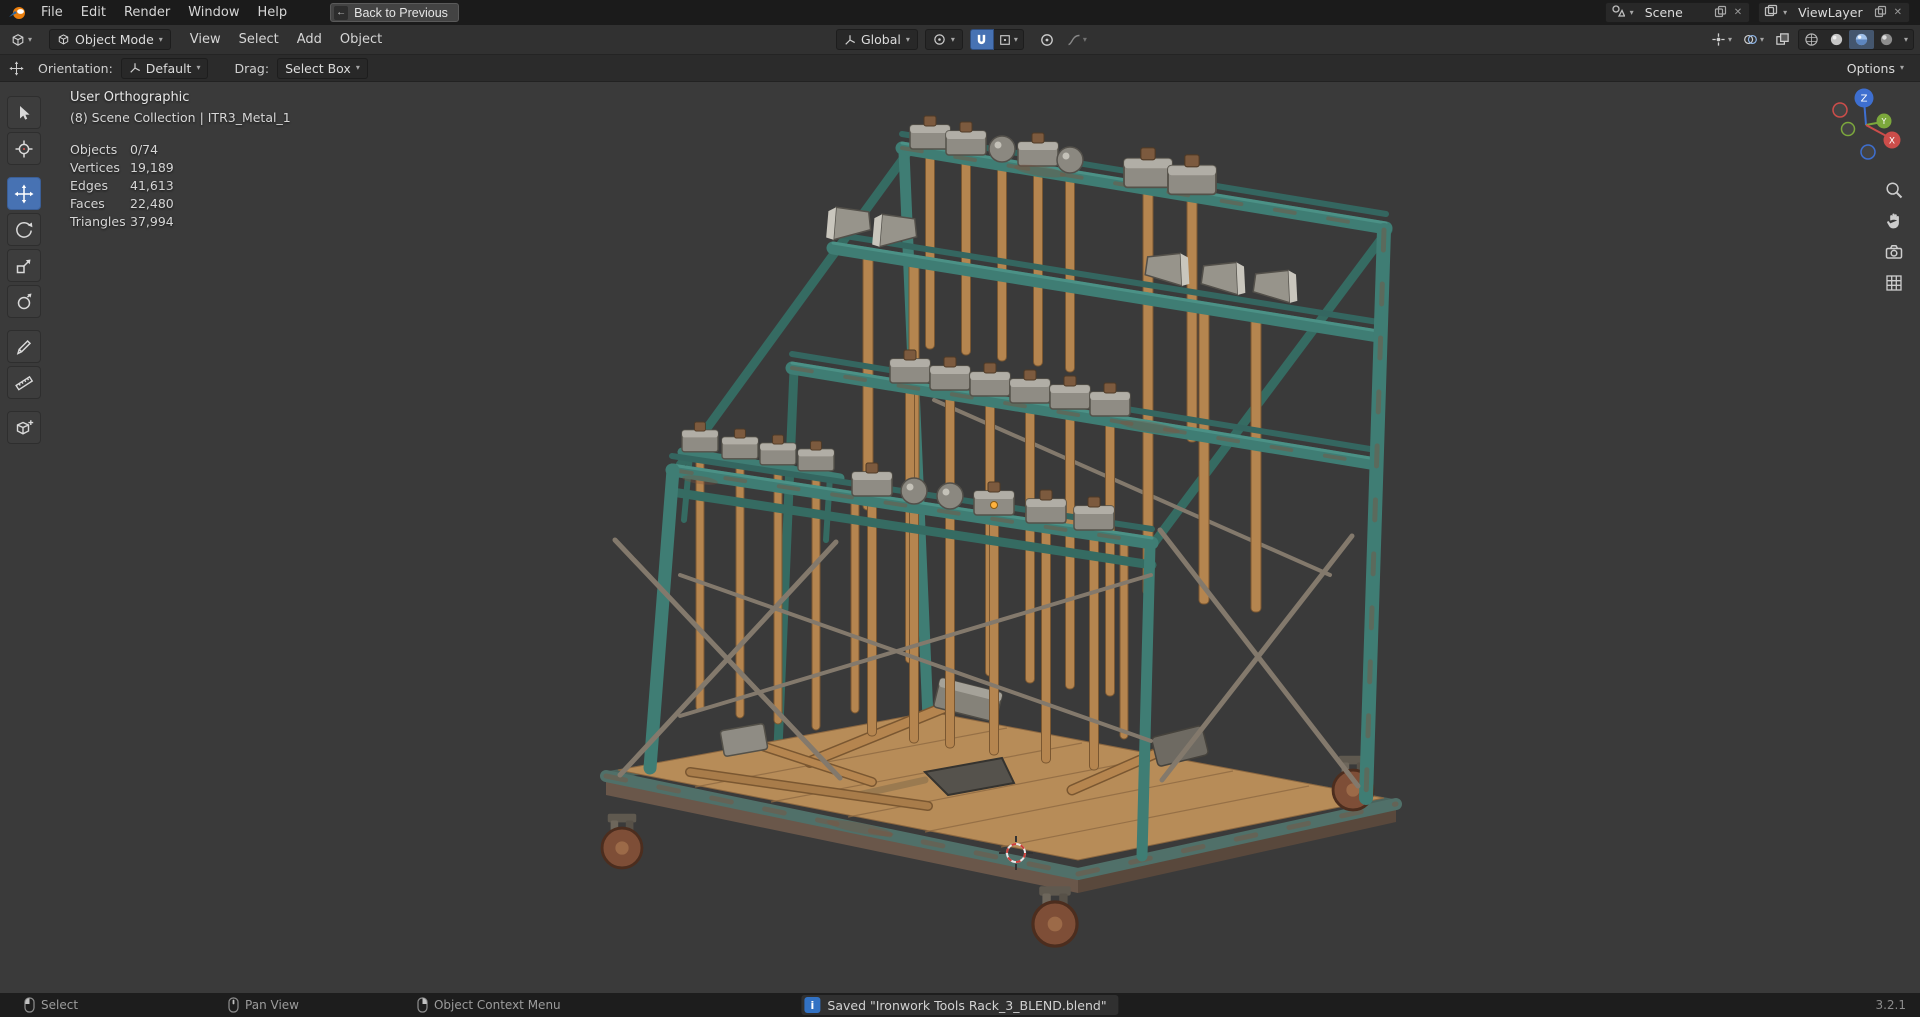  Describe the element at coordinates (152, 203) in the screenshot. I see `stat-value: 22,480` at that location.